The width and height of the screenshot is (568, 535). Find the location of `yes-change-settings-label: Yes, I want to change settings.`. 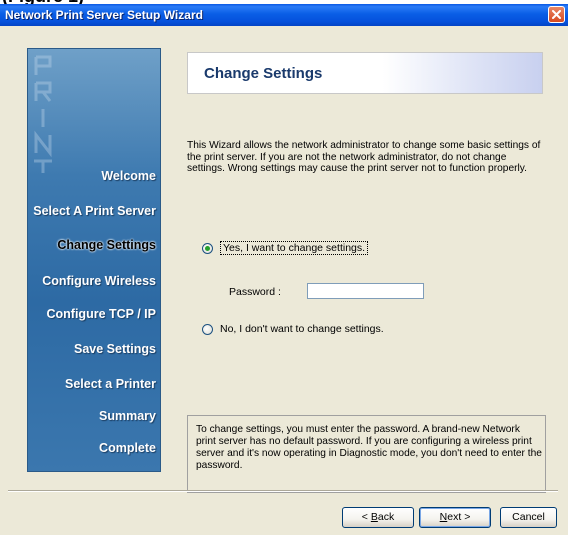

yes-change-settings-label: Yes, I want to change settings. is located at coordinates (294, 248).